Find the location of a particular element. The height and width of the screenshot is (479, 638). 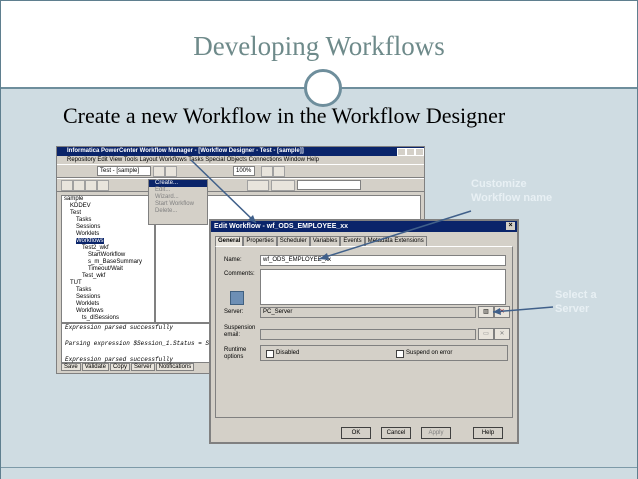

arrow-customize is located at coordinates (395, 235).